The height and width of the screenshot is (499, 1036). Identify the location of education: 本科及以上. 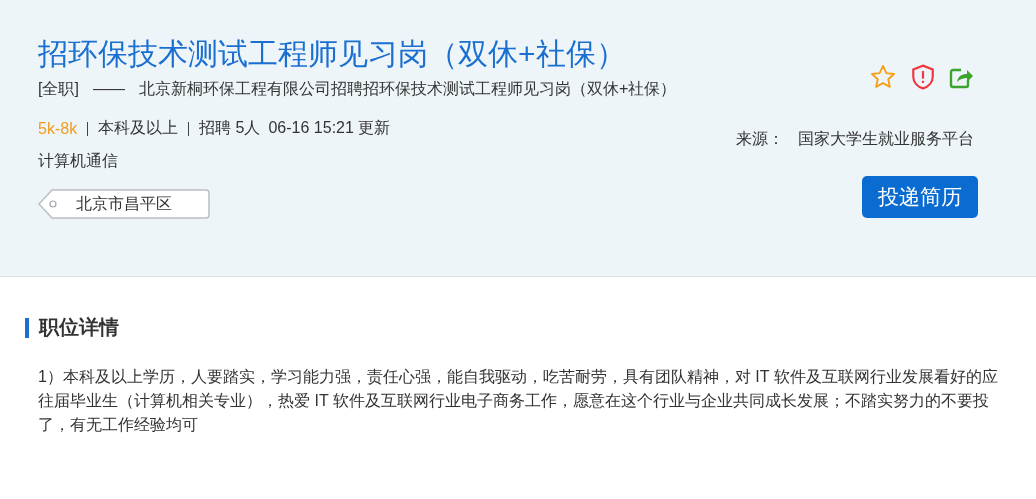
(138, 128).